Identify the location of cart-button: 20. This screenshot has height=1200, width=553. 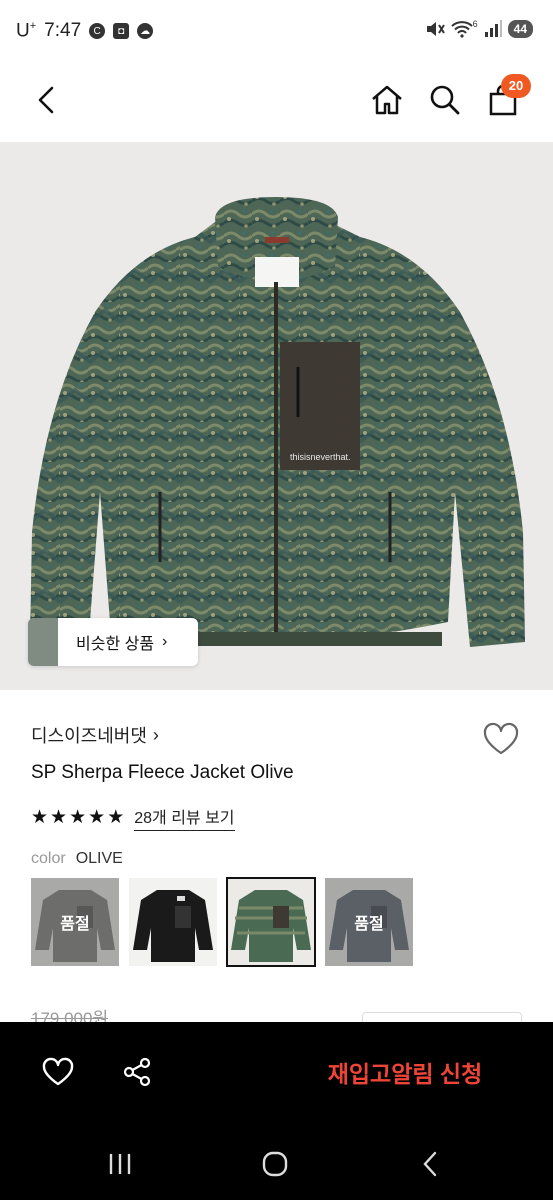
(507, 97).